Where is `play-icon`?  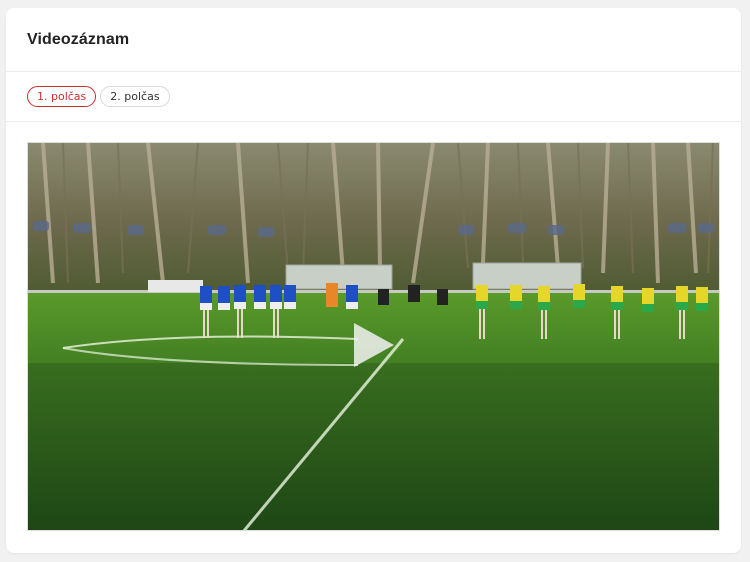 play-icon is located at coordinates (374, 345).